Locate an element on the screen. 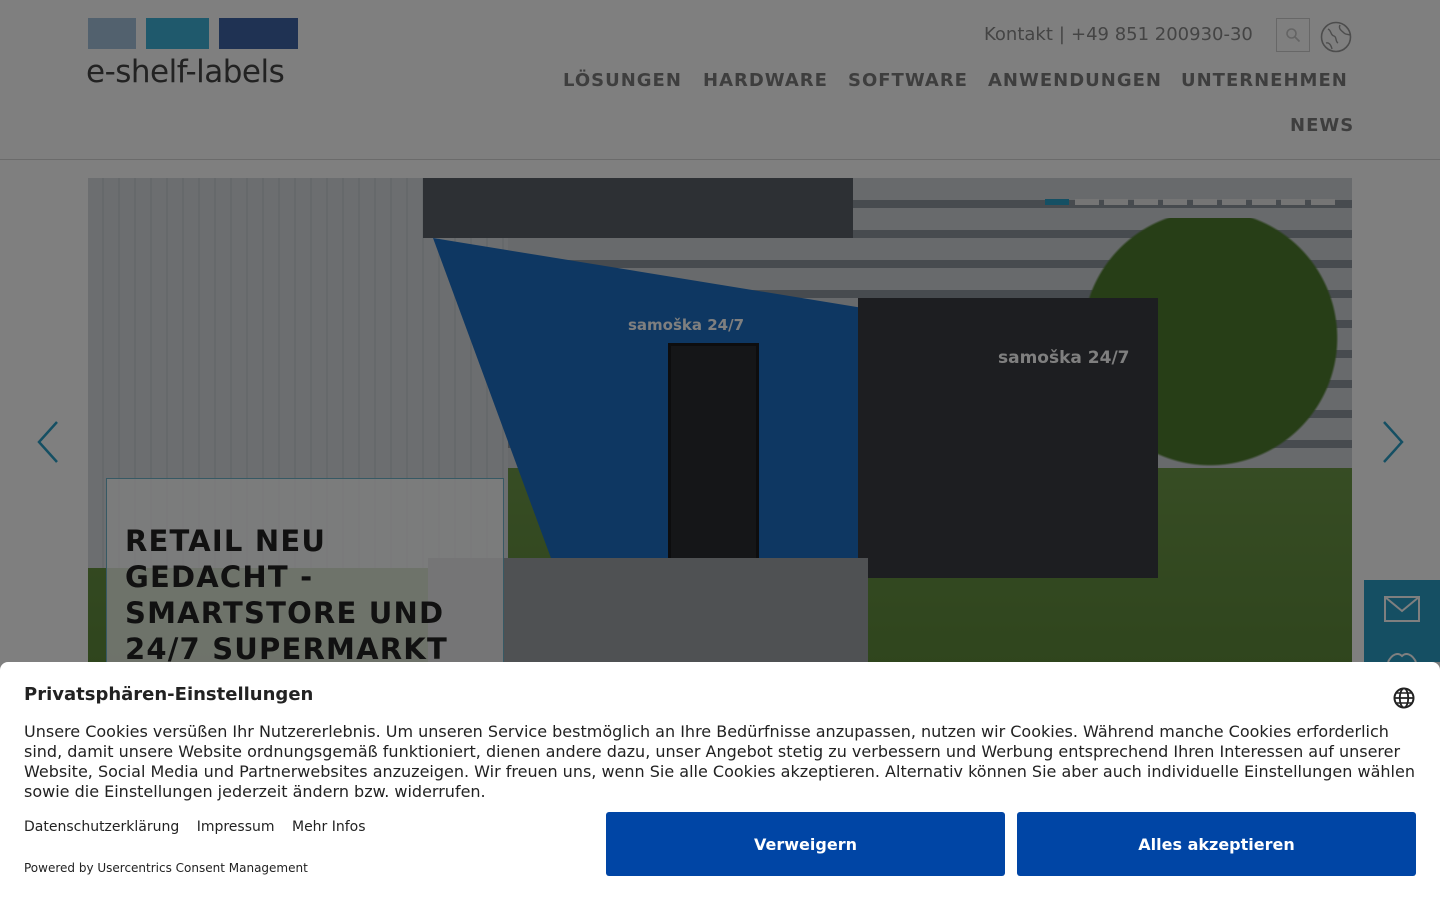 Image resolution: width=1440 pixels, height=900 pixels. more-info-link: Mehr Infos is located at coordinates (329, 827).